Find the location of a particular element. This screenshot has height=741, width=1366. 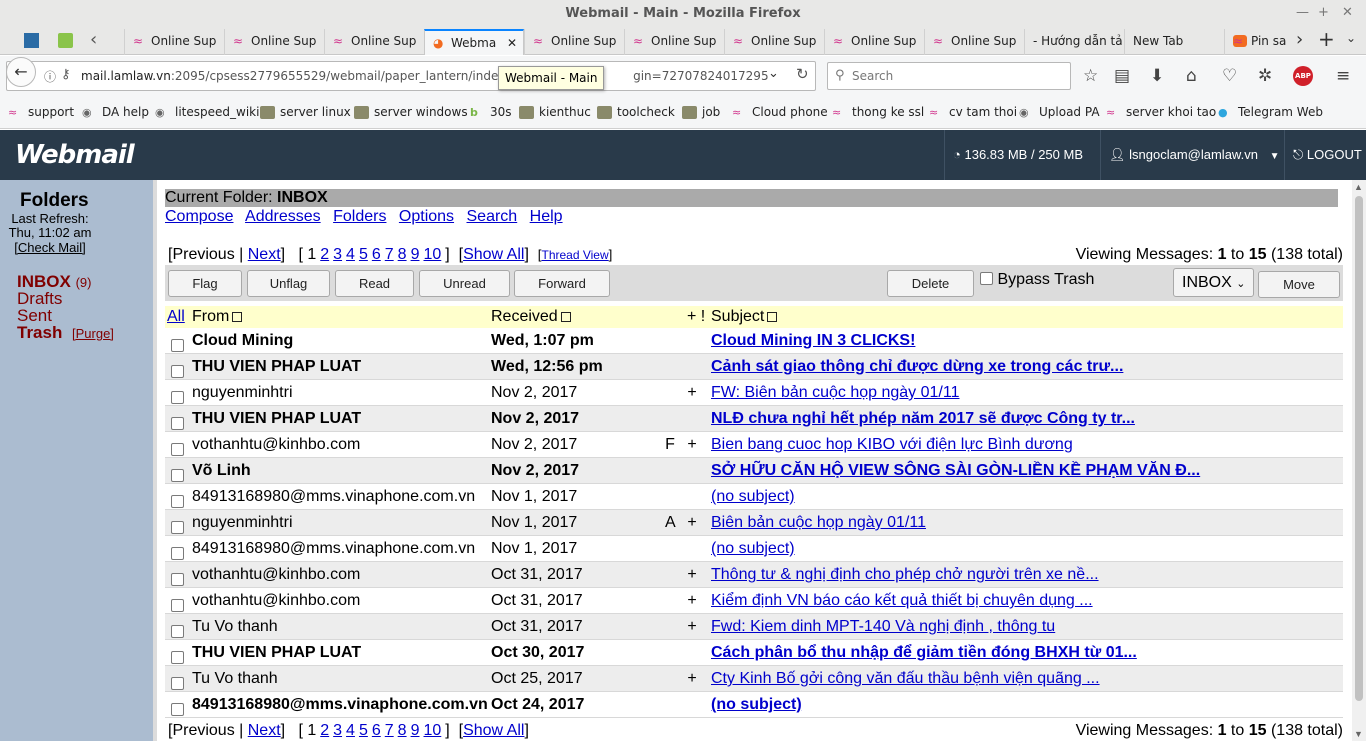

tab-scroll-right-icon: › is located at coordinates (1299, 39).